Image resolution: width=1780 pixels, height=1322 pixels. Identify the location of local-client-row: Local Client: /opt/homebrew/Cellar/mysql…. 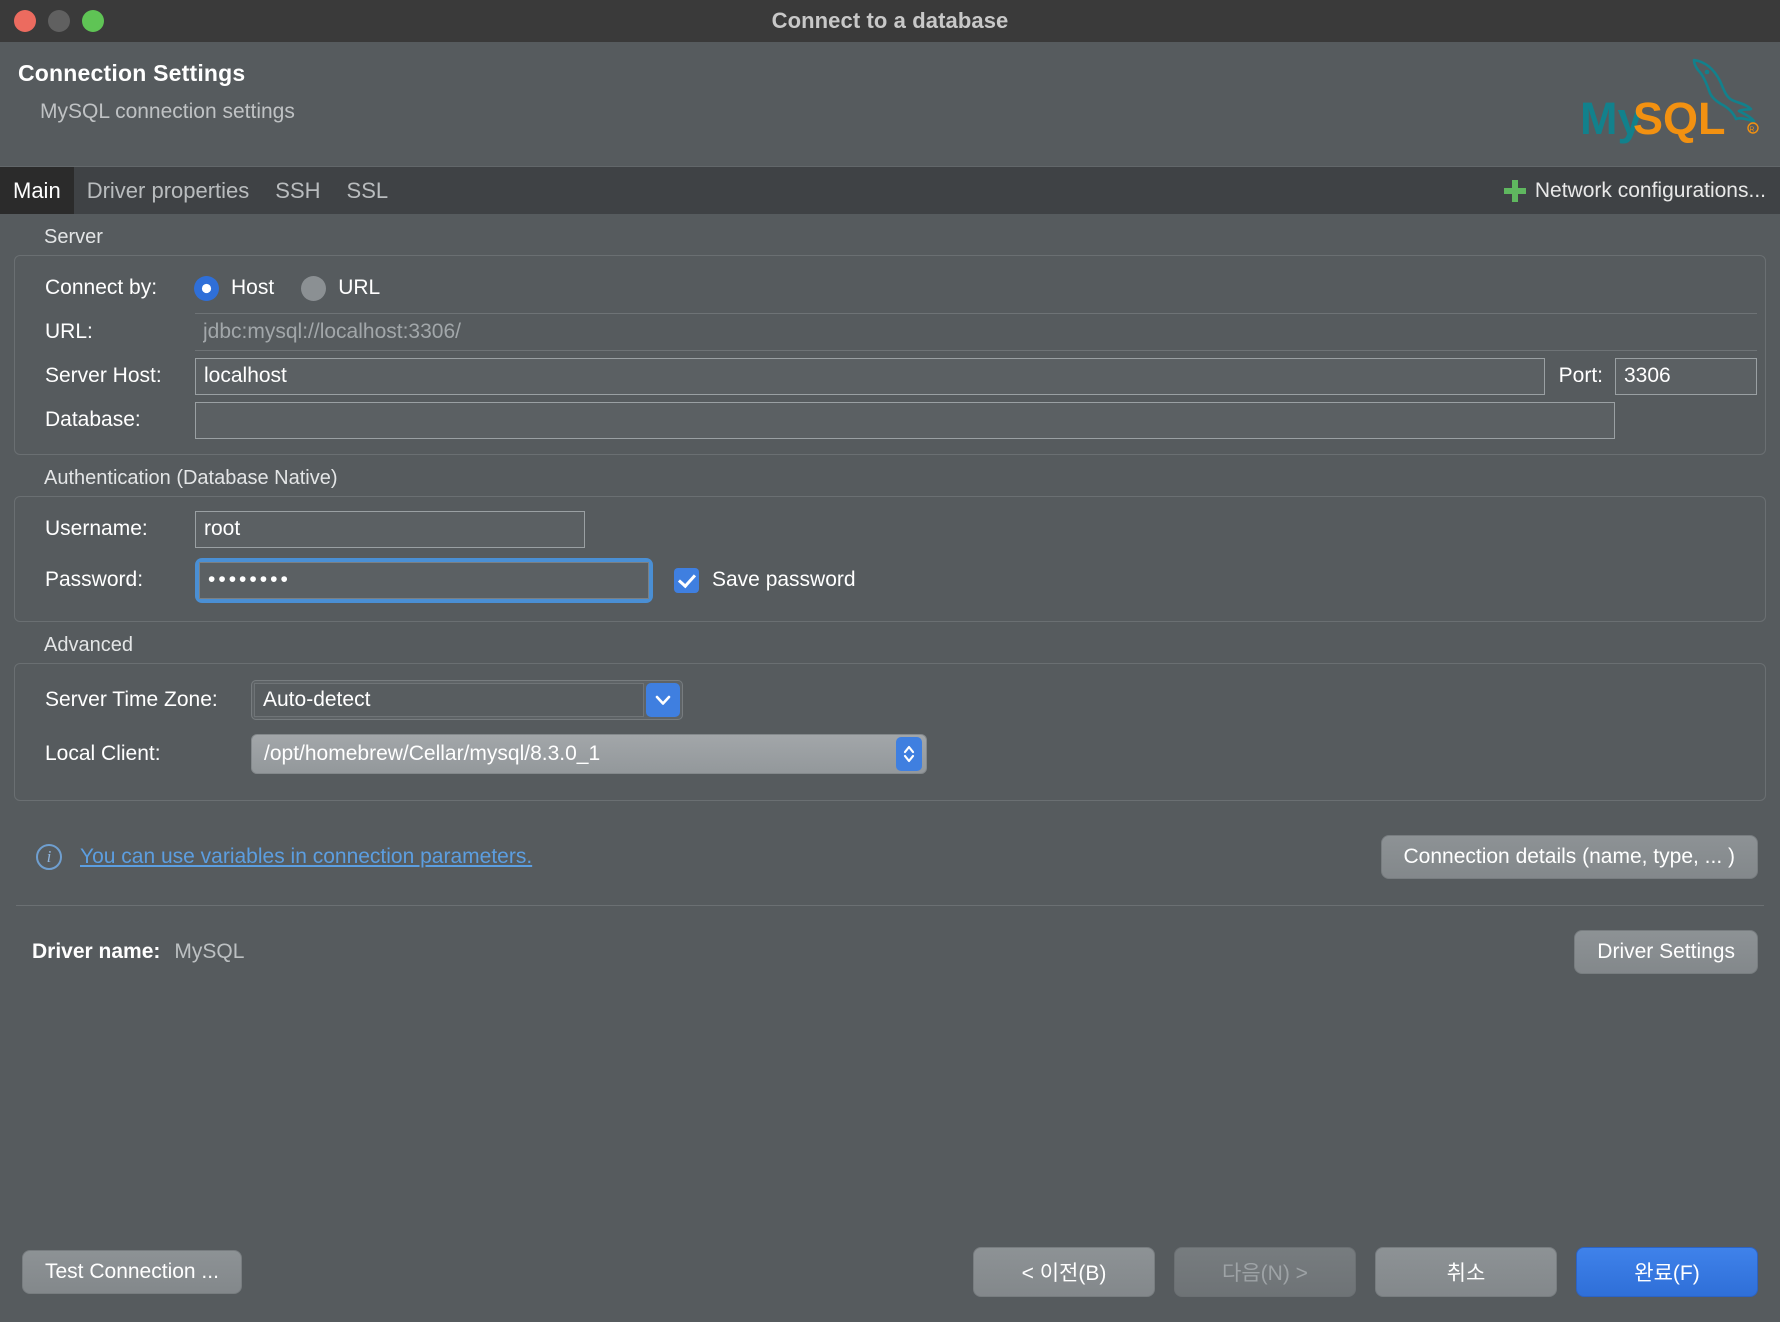
(890, 754).